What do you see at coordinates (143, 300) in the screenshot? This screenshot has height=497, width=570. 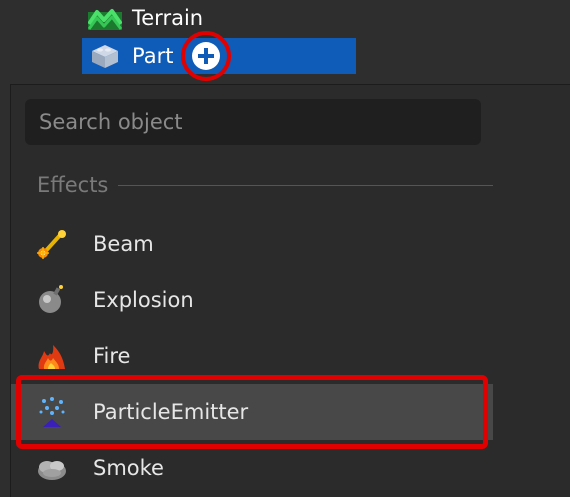 I see `menu-item-label: Explosion` at bounding box center [143, 300].